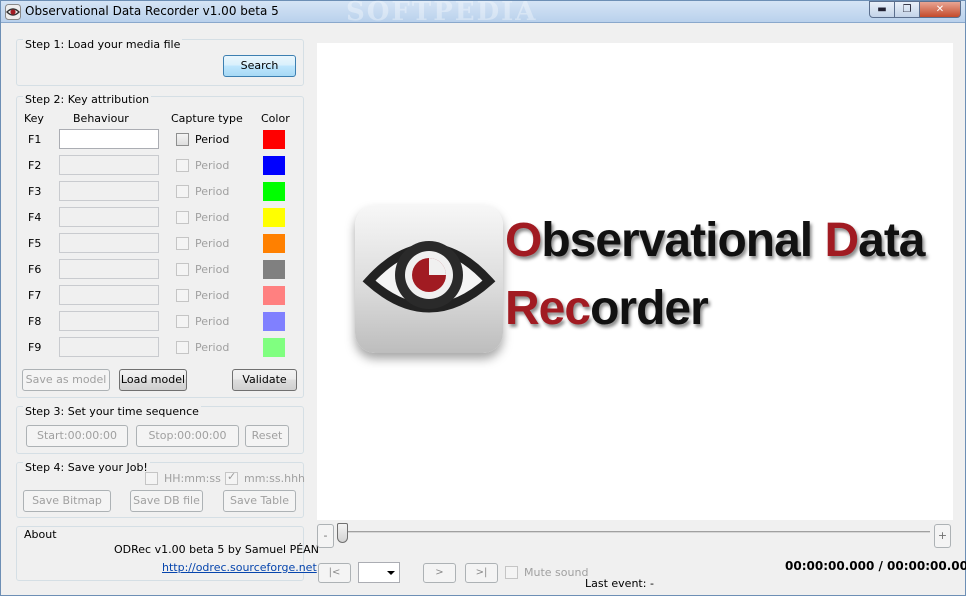 The image size is (966, 596). I want to click on mute-label: Mute sound, so click(556, 572).